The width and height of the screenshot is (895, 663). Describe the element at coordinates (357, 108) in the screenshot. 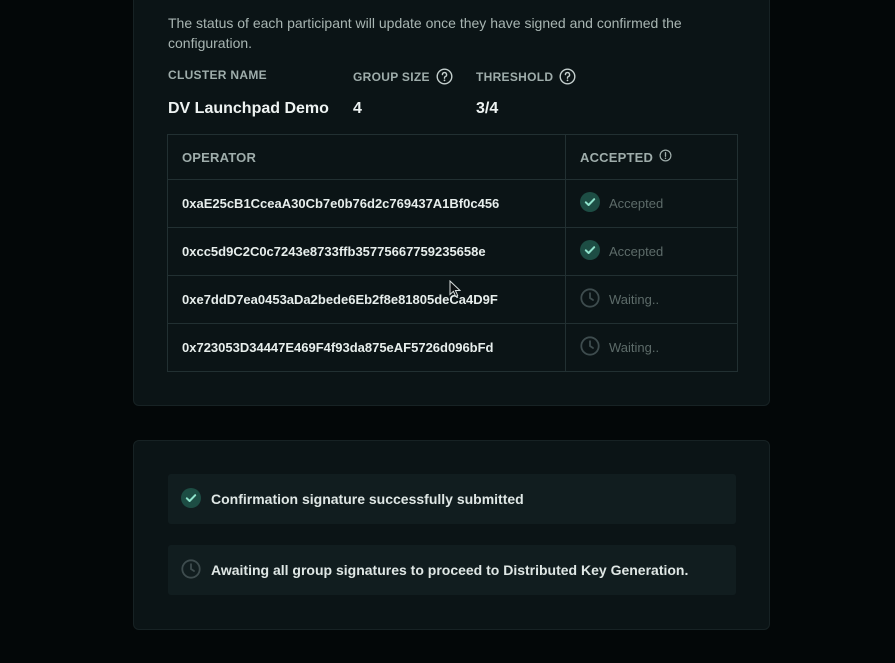

I see `group-size-value: 4` at that location.